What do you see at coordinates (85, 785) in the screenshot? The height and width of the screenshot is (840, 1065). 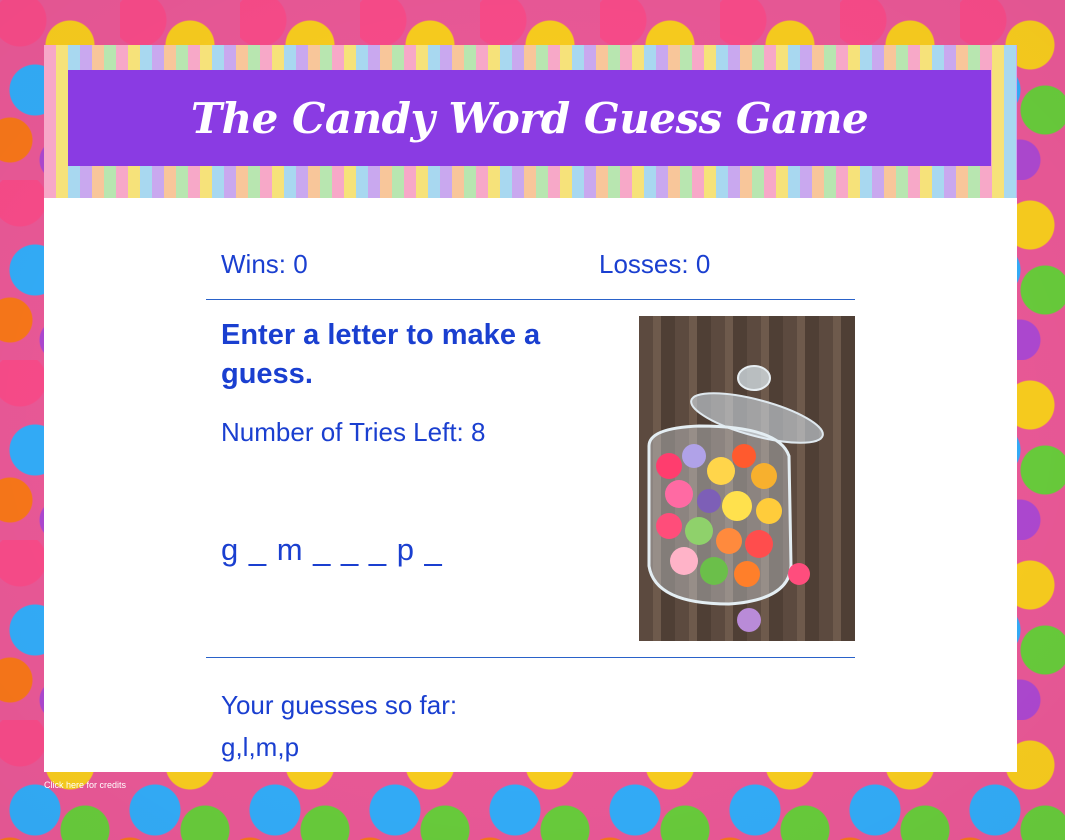 I see `credits-link: Click here for credits` at bounding box center [85, 785].